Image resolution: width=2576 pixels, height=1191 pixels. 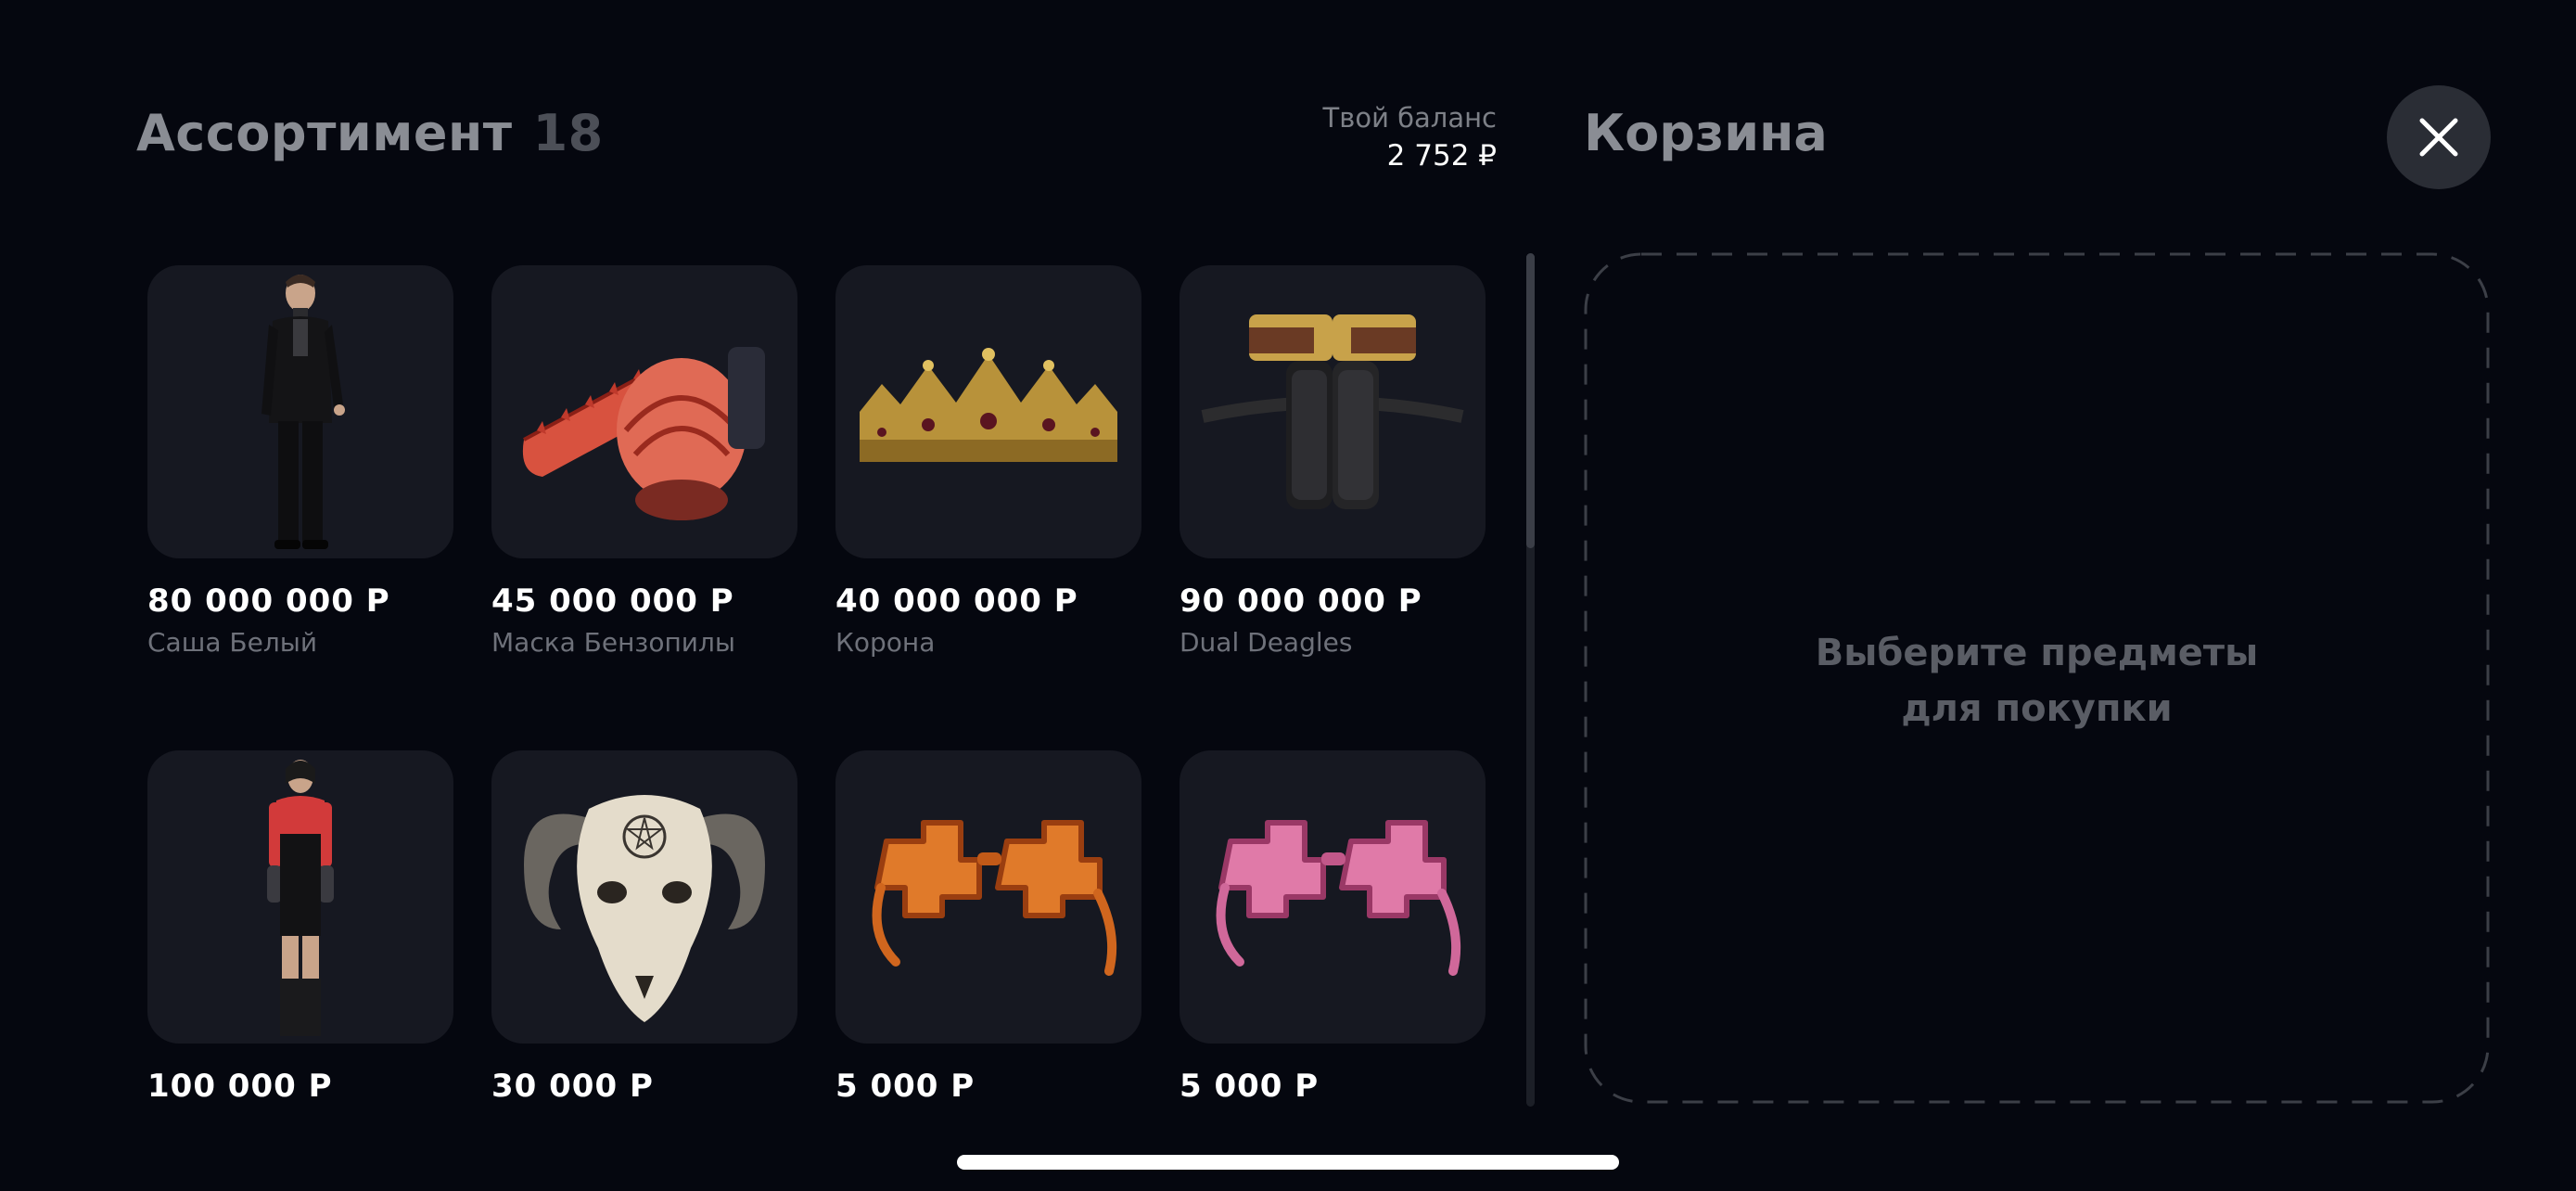 I want to click on chainsaw-mask-icon, so click(x=643, y=433).